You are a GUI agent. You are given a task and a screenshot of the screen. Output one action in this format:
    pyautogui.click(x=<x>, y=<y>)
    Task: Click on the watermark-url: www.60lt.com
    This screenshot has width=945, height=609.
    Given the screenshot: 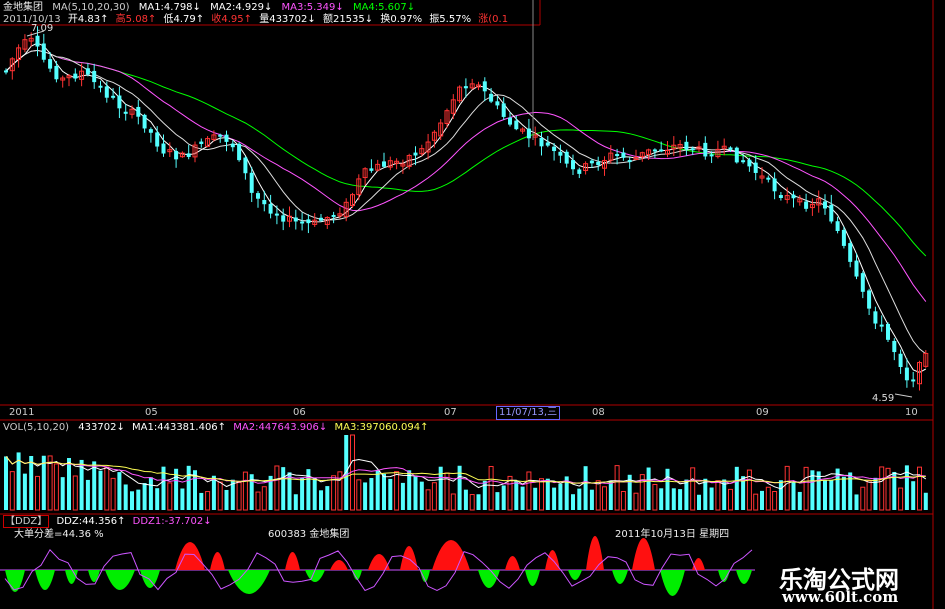 What is the action you would take?
    pyautogui.click(x=840, y=597)
    